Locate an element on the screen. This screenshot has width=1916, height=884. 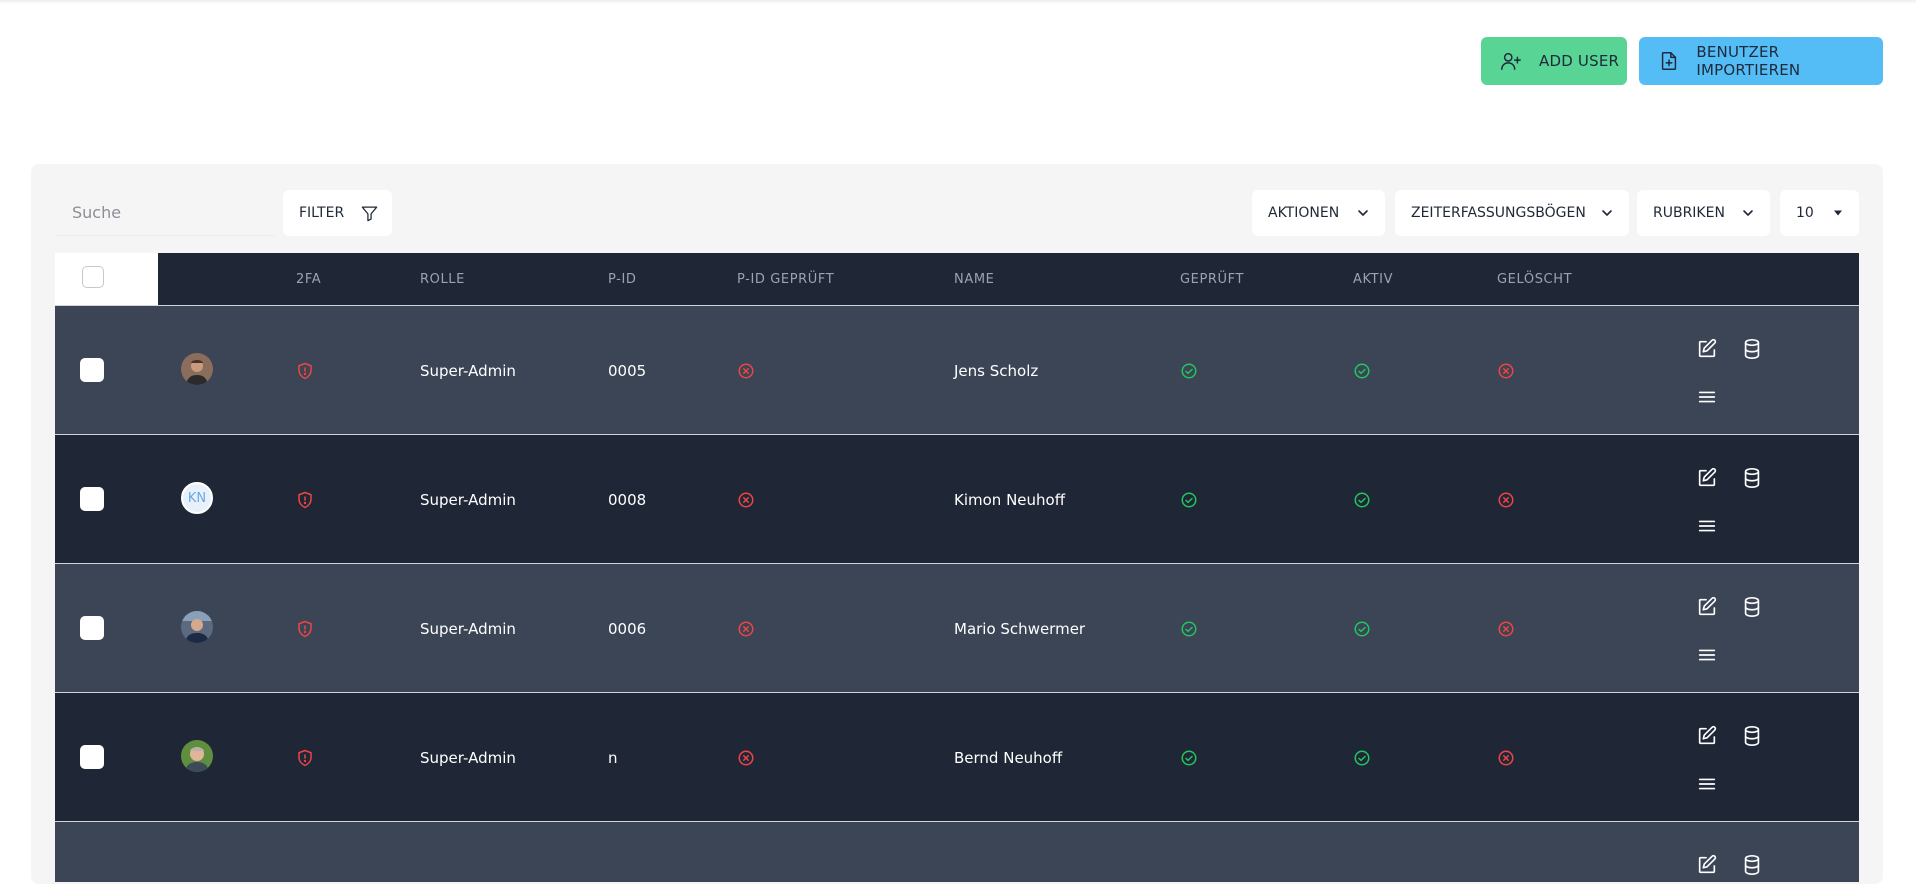
col-active: AKTIV is located at coordinates (1373, 279).